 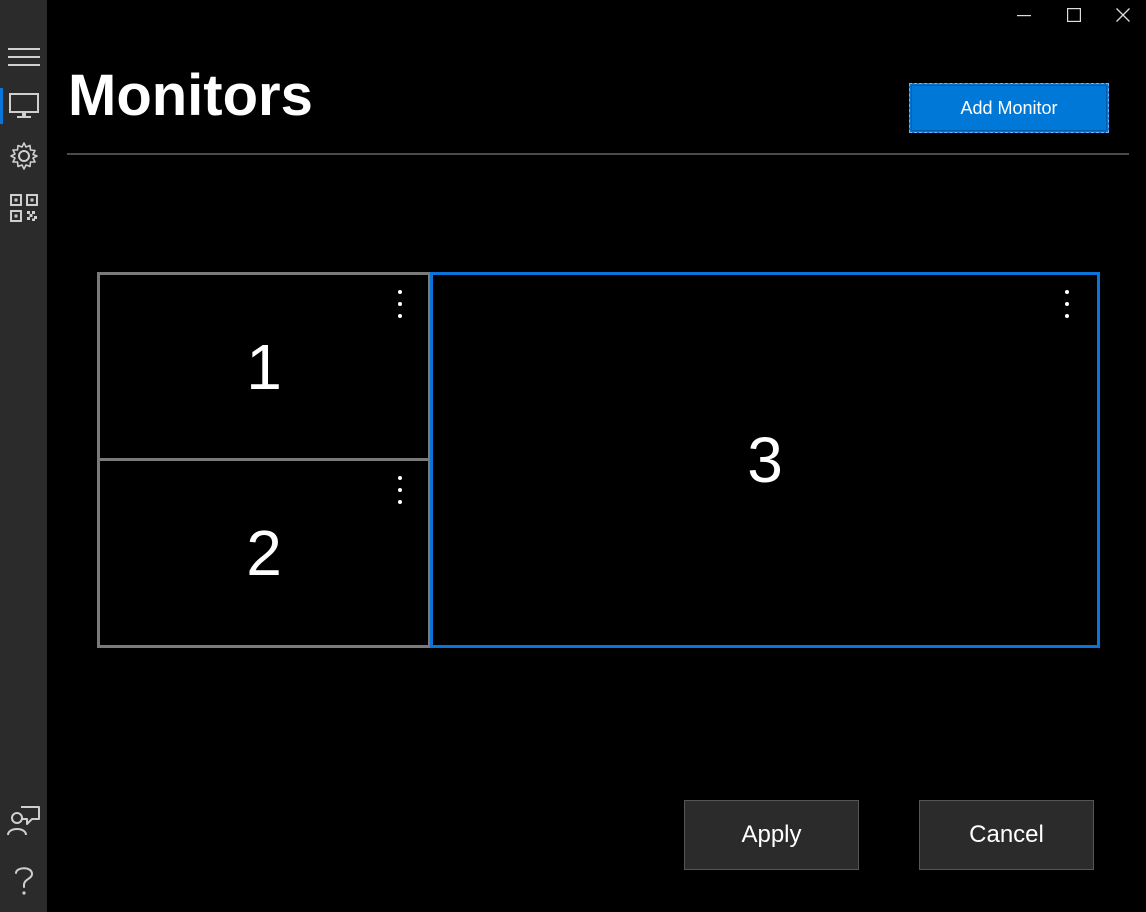 I want to click on feedback-icon, so click(x=23, y=821).